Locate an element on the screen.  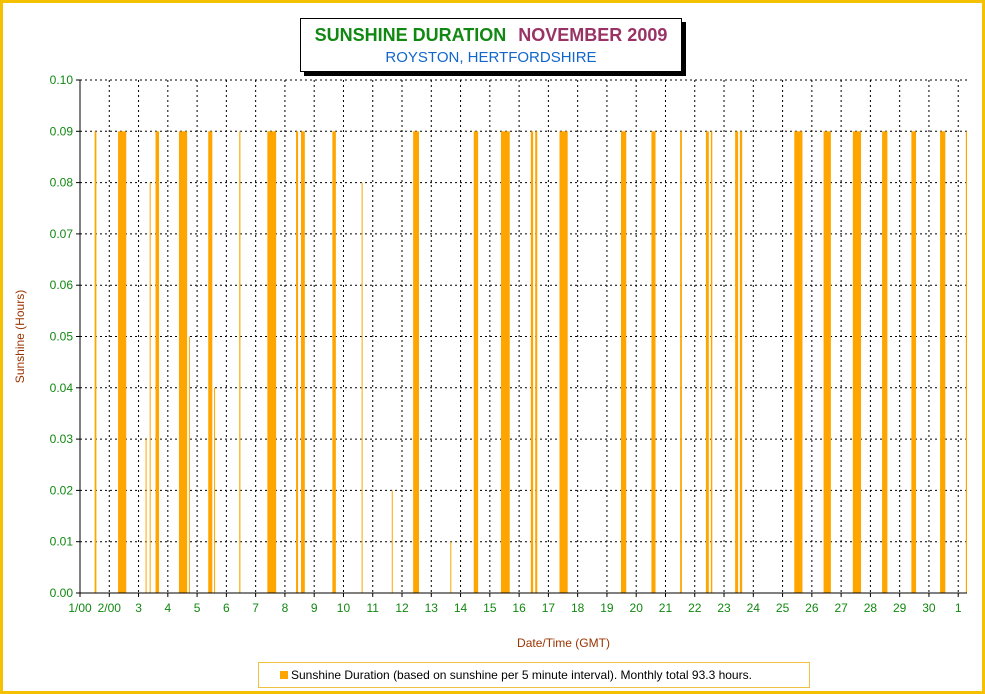
y-tick-label: 0.07 is located at coordinates (62, 234).